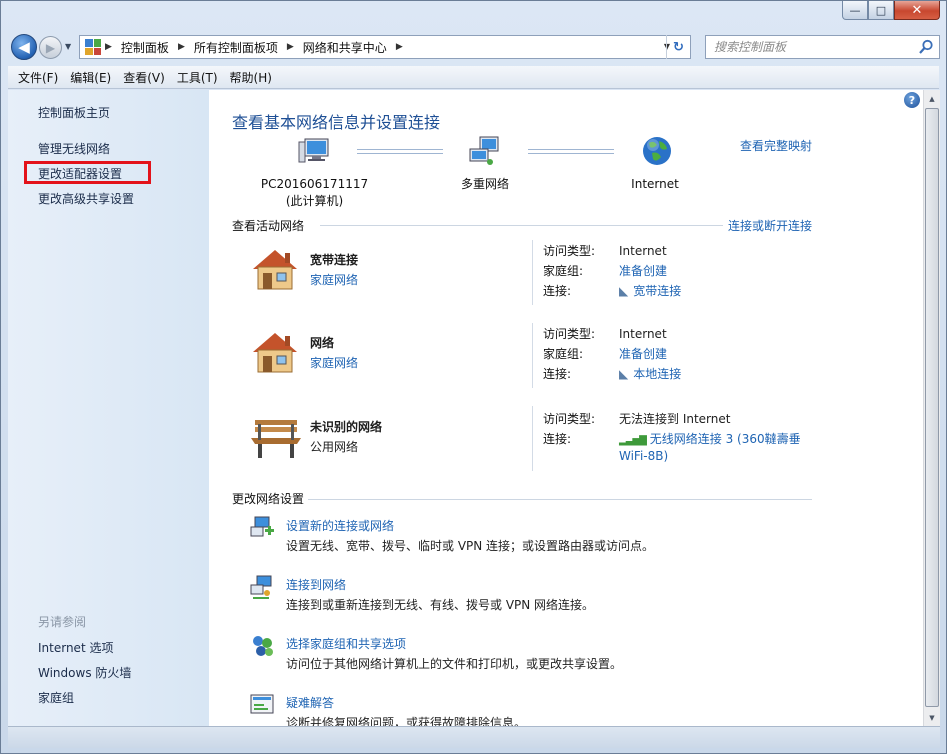 Image resolution: width=947 pixels, height=754 pixels. Describe the element at coordinates (473, 77) in the screenshot. I see `menu-bar: 文件(F) 编辑(E) 查看(V) 工具(T) 帮助(H)` at that location.